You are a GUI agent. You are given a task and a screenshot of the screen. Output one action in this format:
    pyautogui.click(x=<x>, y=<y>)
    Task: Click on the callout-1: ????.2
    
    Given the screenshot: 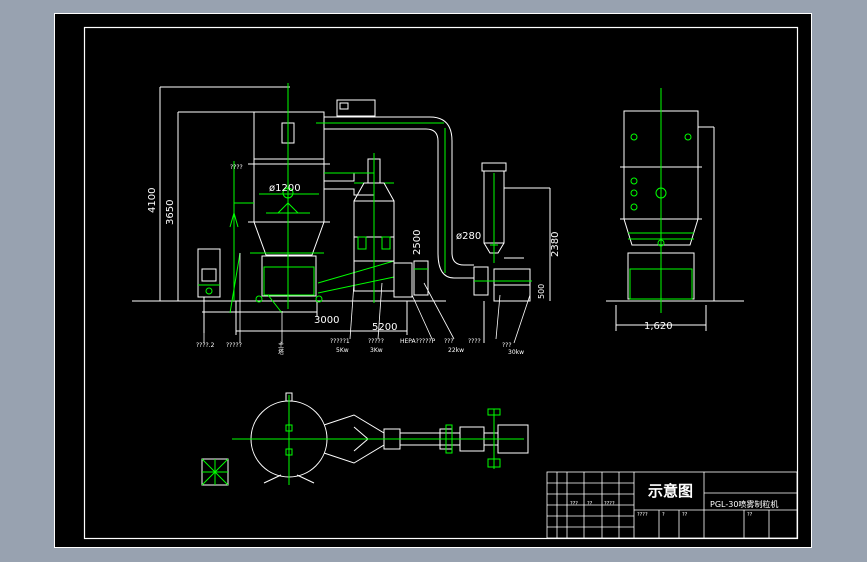 What is the action you would take?
    pyautogui.click(x=205, y=345)
    